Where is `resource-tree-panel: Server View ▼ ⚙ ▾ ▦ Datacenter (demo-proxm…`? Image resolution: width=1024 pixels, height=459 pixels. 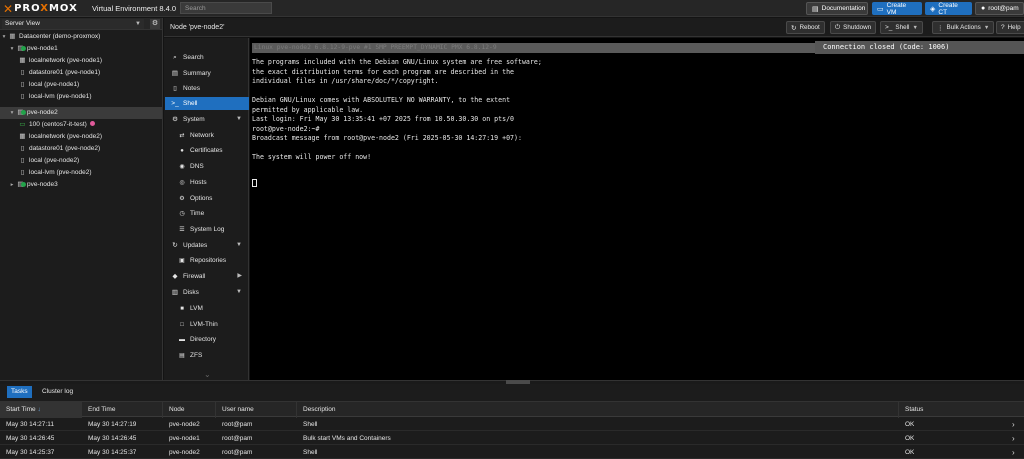
resource-tree-panel: Server View ▼ ⚙ ▾ ▦ Datacenter (demo-proxm… is located at coordinates (81, 199).